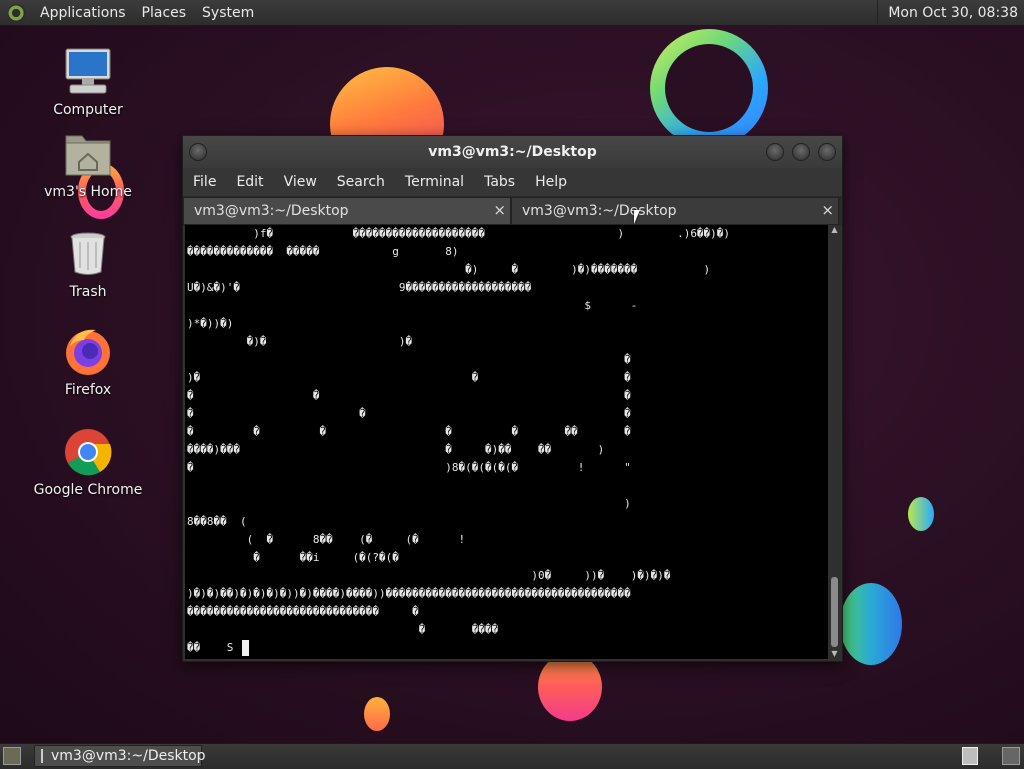 Image resolution: width=1024 pixels, height=769 pixels. I want to click on desktop-icon-label: Firefox, so click(88, 390).